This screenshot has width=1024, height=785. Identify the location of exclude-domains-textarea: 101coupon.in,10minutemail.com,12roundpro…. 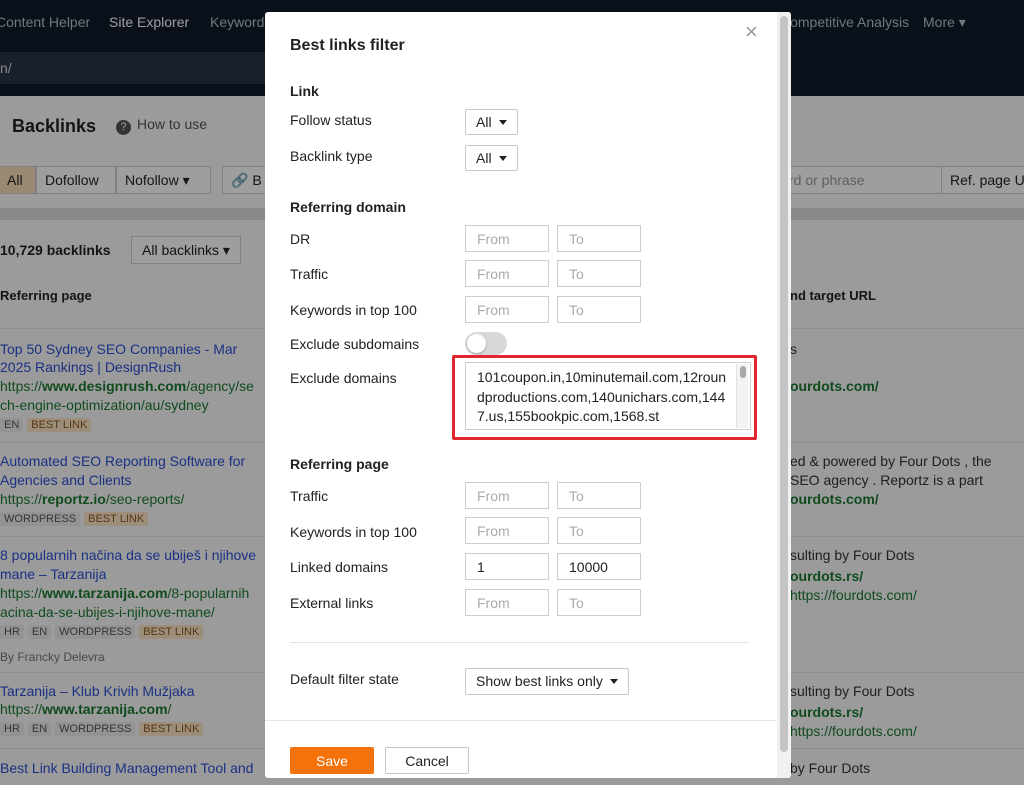
(608, 396).